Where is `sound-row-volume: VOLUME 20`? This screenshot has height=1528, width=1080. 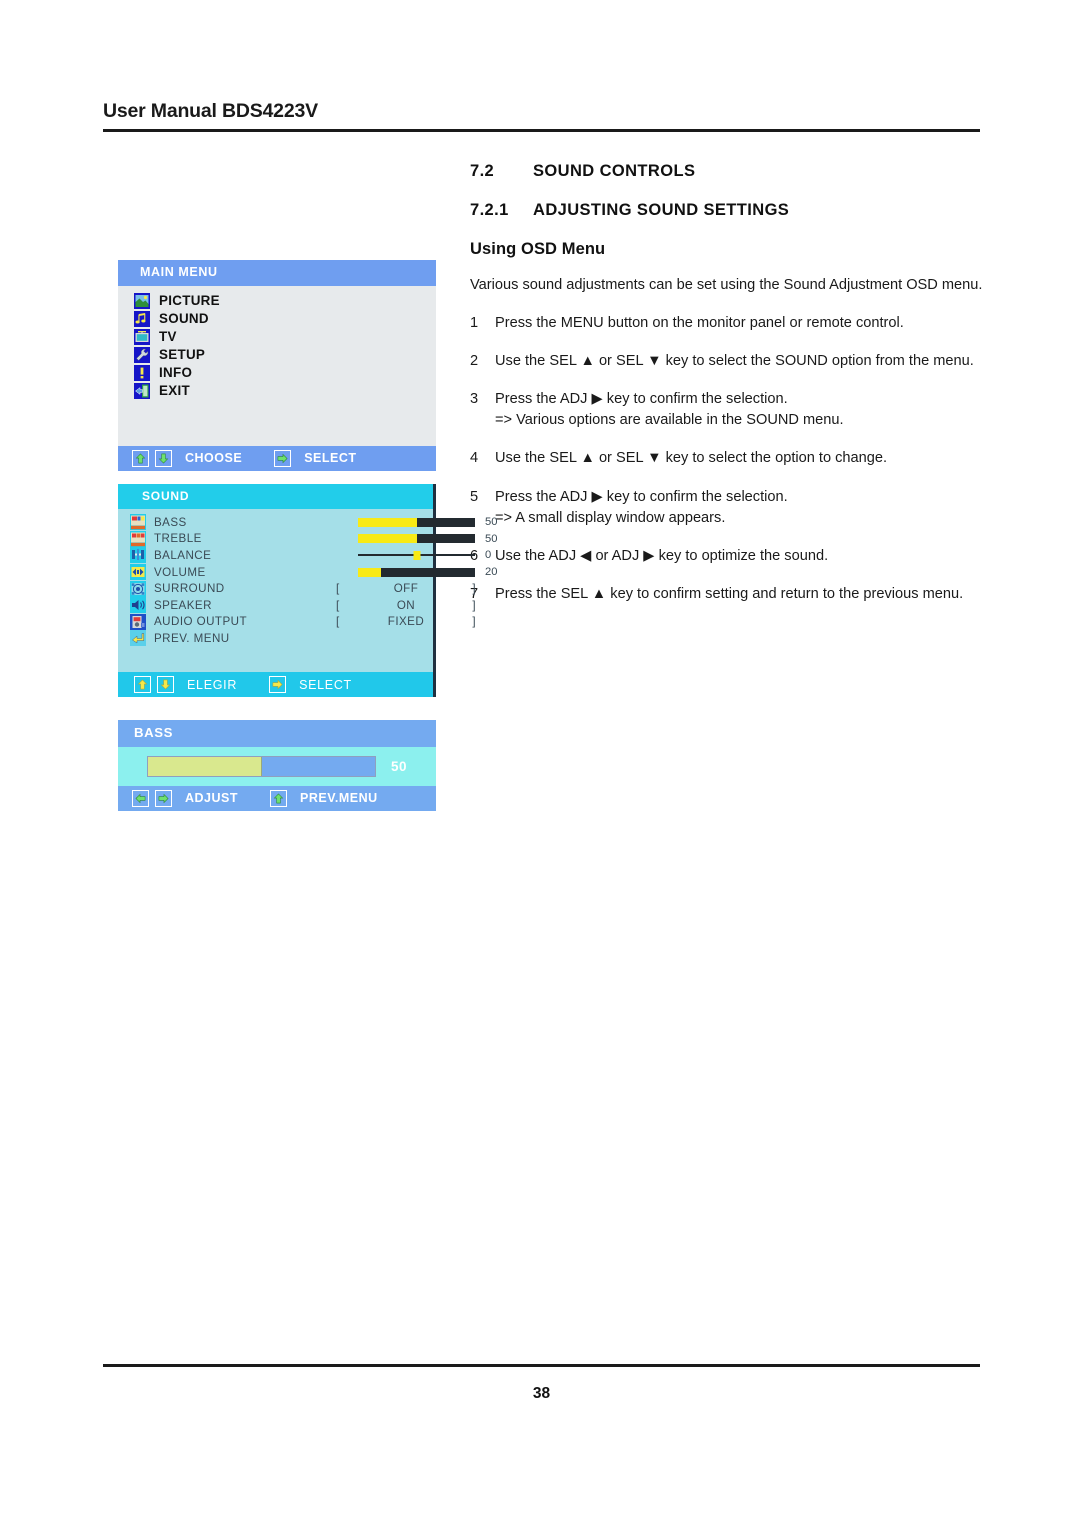
sound-row-volume: VOLUME 20 is located at coordinates (307, 572).